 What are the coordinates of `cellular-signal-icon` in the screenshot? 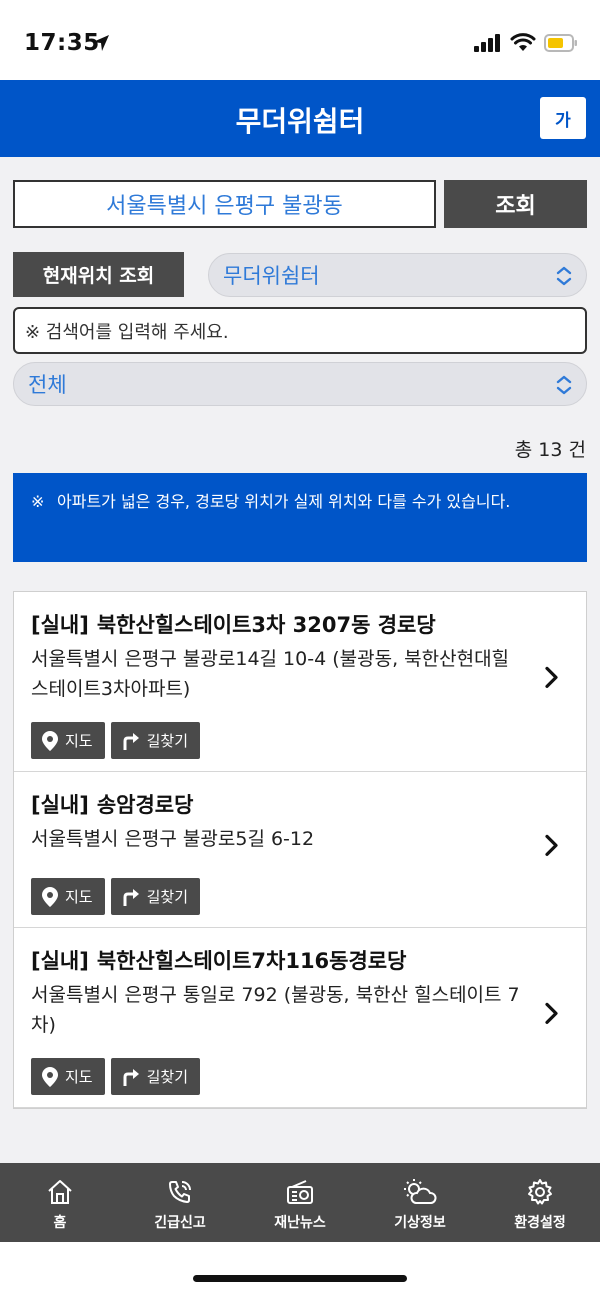 It's located at (488, 44).